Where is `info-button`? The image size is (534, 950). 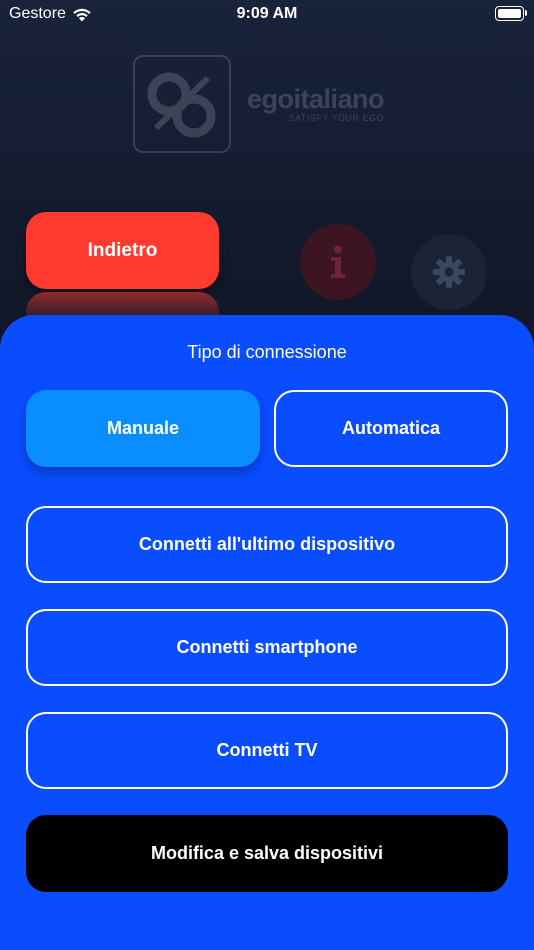
info-button is located at coordinates (338, 262).